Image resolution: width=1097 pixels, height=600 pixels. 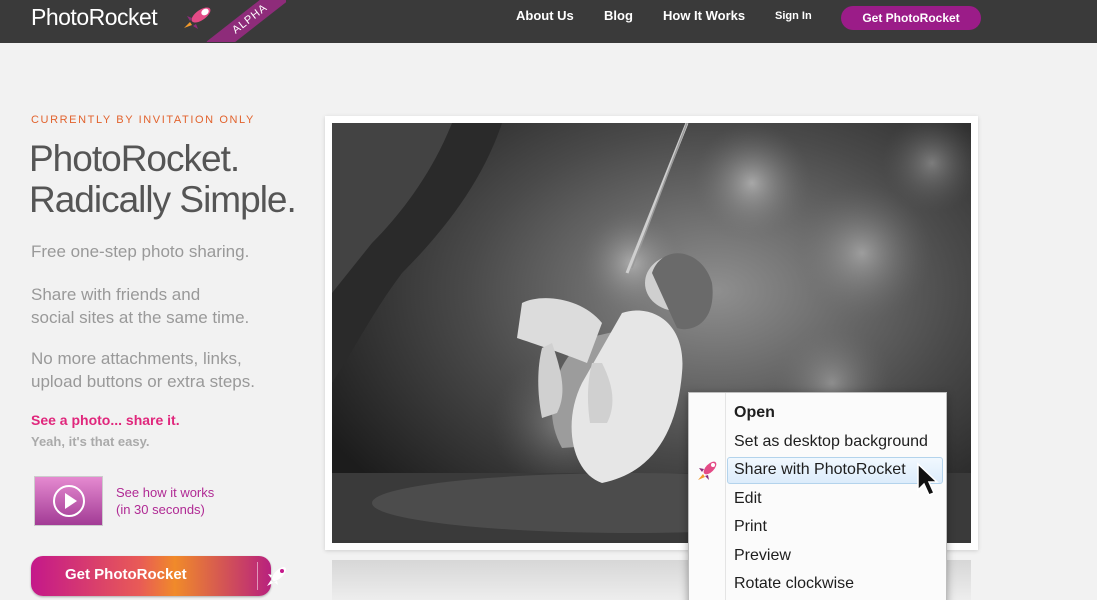 I want to click on tagline: See a photo... share it., so click(x=105, y=420).